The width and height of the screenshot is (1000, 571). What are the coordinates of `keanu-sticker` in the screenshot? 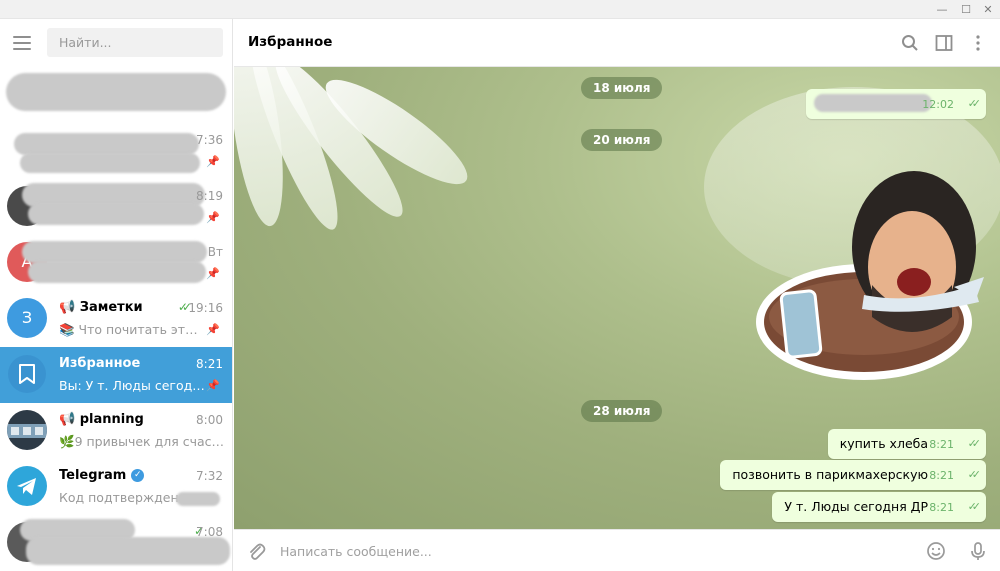 It's located at (870, 269).